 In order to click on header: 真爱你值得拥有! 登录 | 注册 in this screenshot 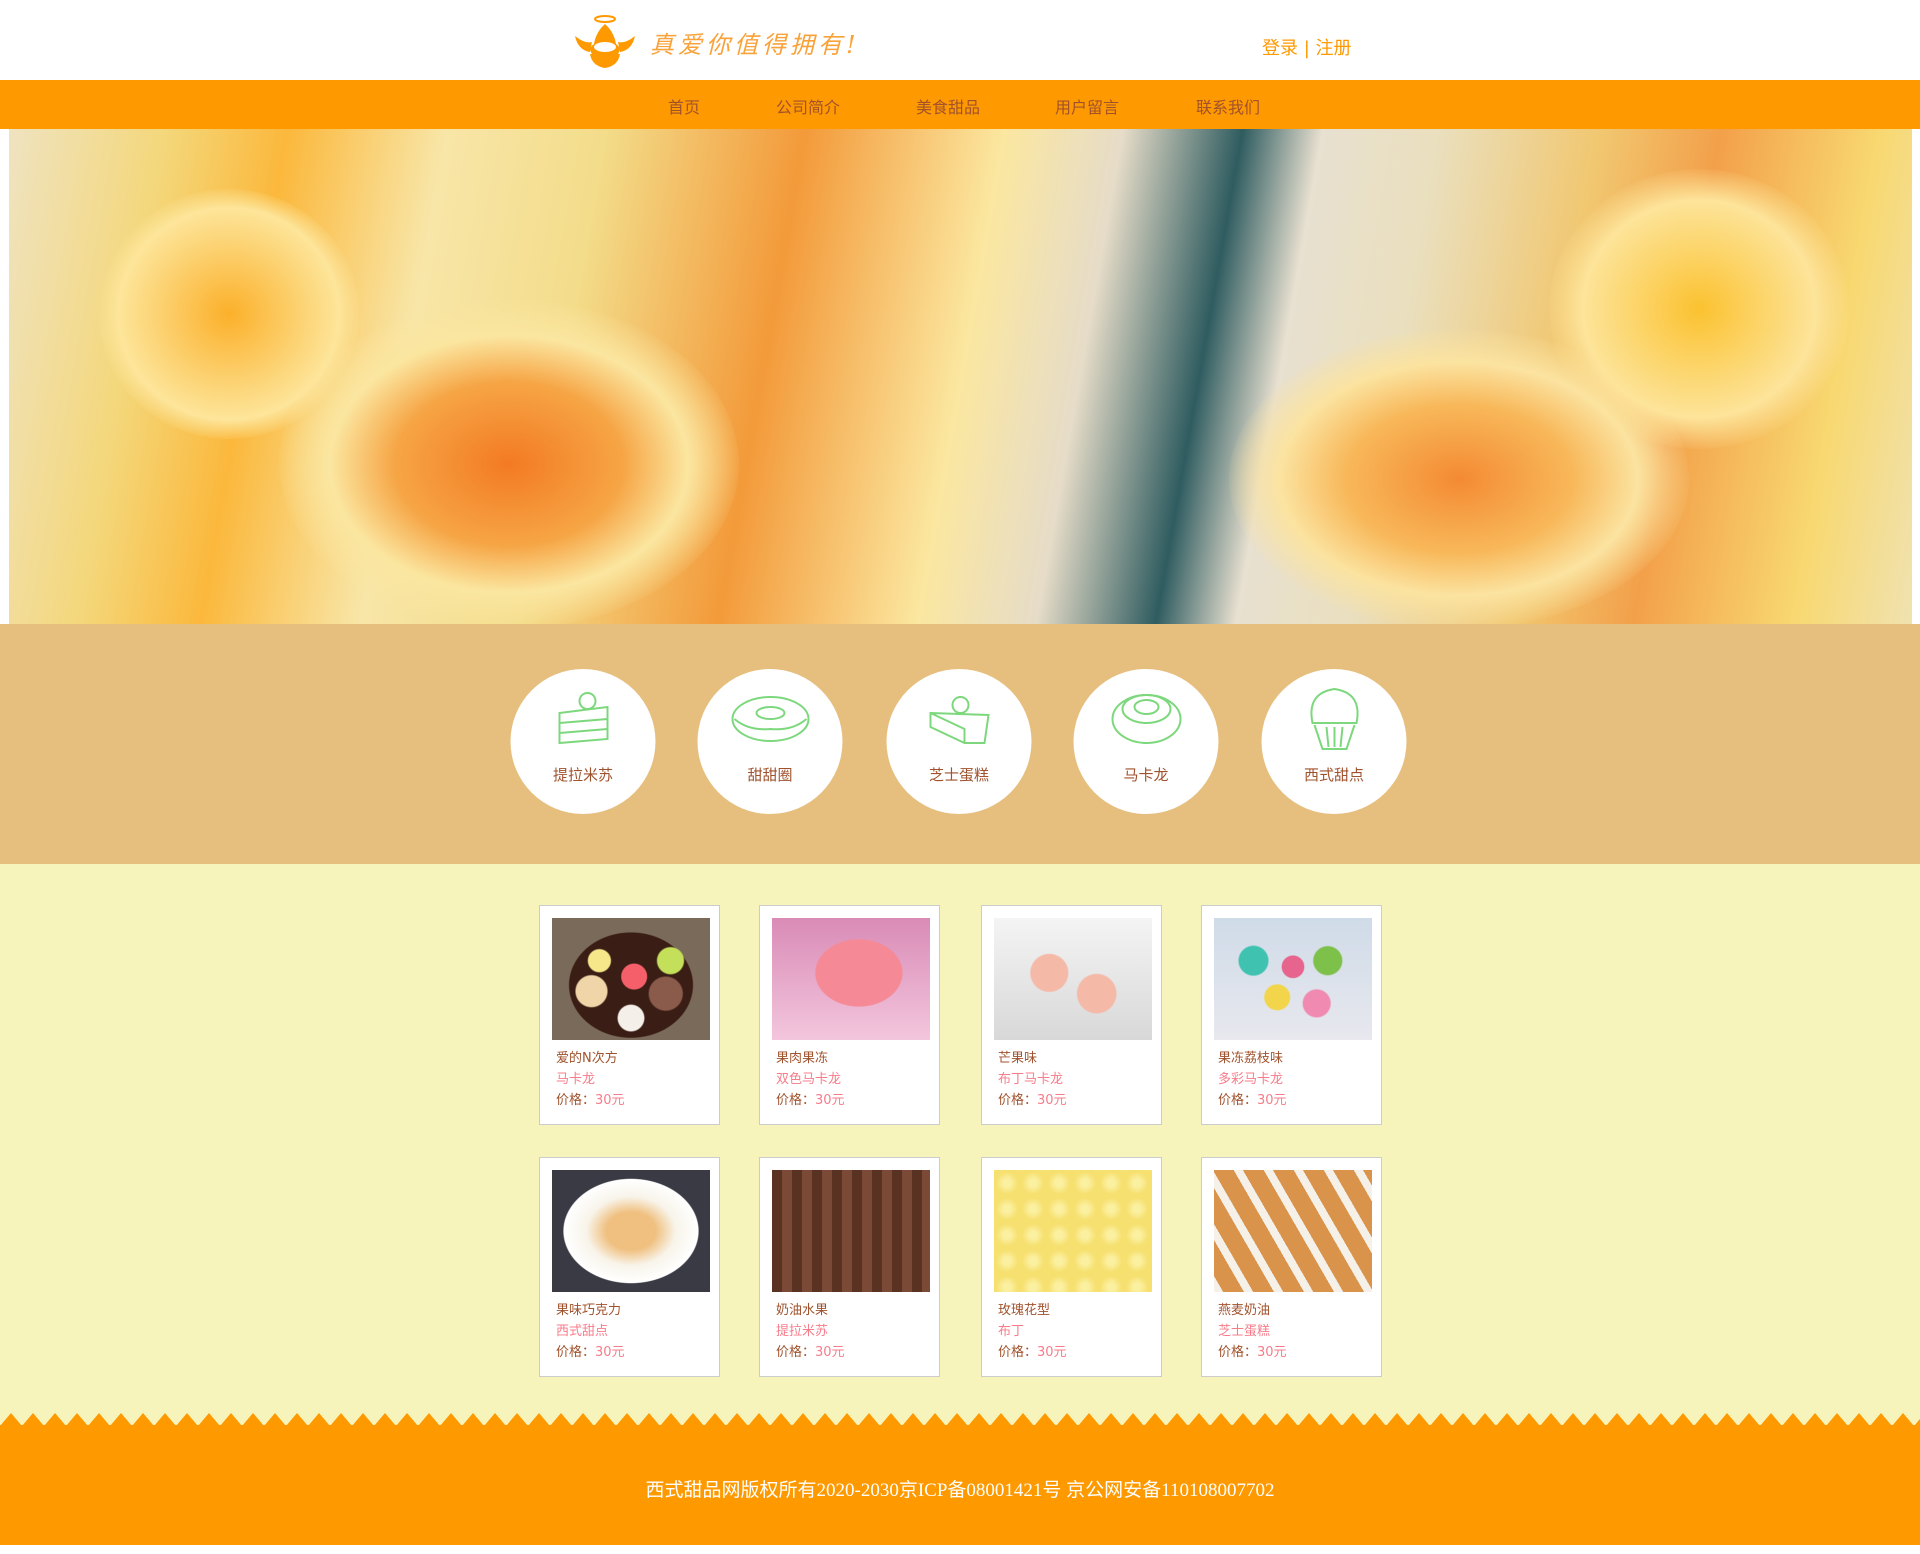, I will do `click(960, 40)`.